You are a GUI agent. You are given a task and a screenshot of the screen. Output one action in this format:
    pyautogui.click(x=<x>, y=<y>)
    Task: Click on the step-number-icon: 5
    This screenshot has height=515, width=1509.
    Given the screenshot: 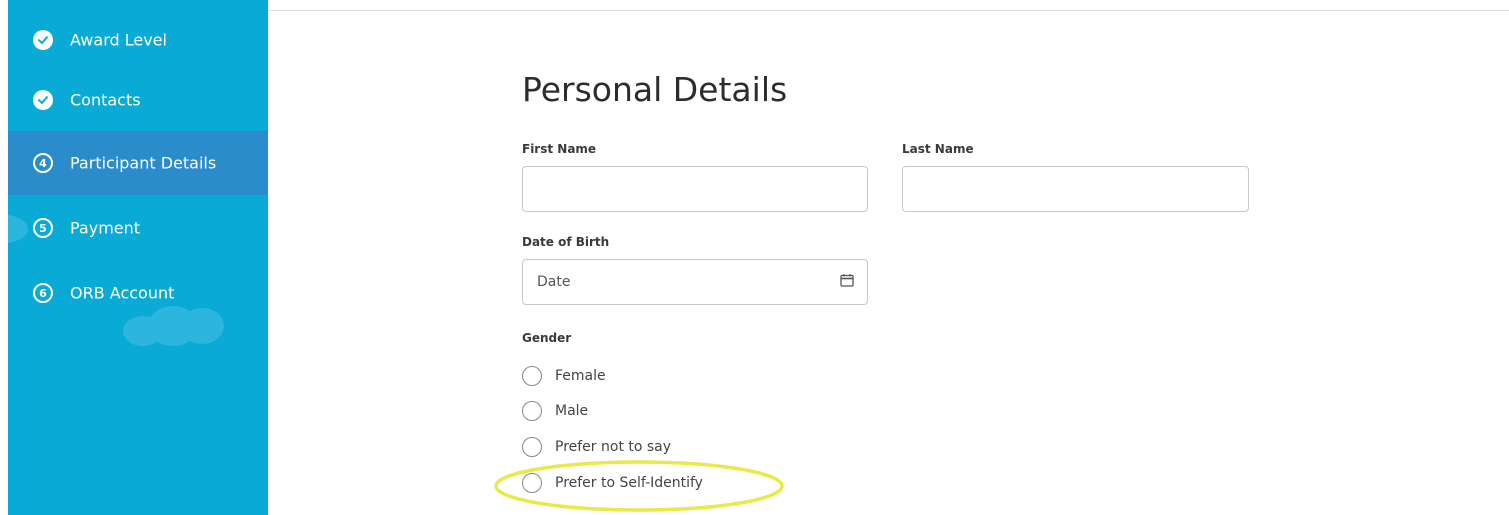 What is the action you would take?
    pyautogui.click(x=43, y=228)
    